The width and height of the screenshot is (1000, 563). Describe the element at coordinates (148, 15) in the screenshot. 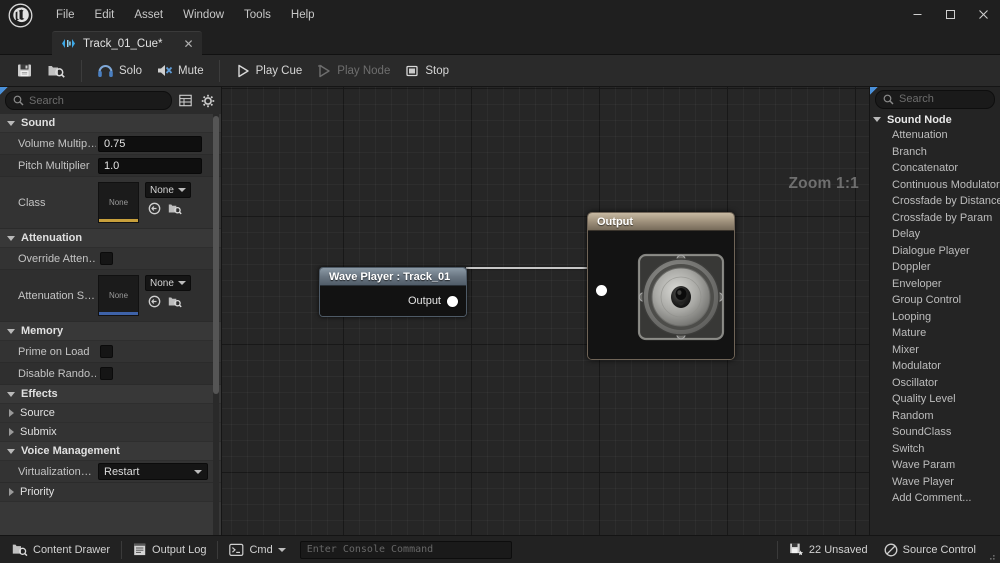

I see `menu-asset: Asset` at that location.